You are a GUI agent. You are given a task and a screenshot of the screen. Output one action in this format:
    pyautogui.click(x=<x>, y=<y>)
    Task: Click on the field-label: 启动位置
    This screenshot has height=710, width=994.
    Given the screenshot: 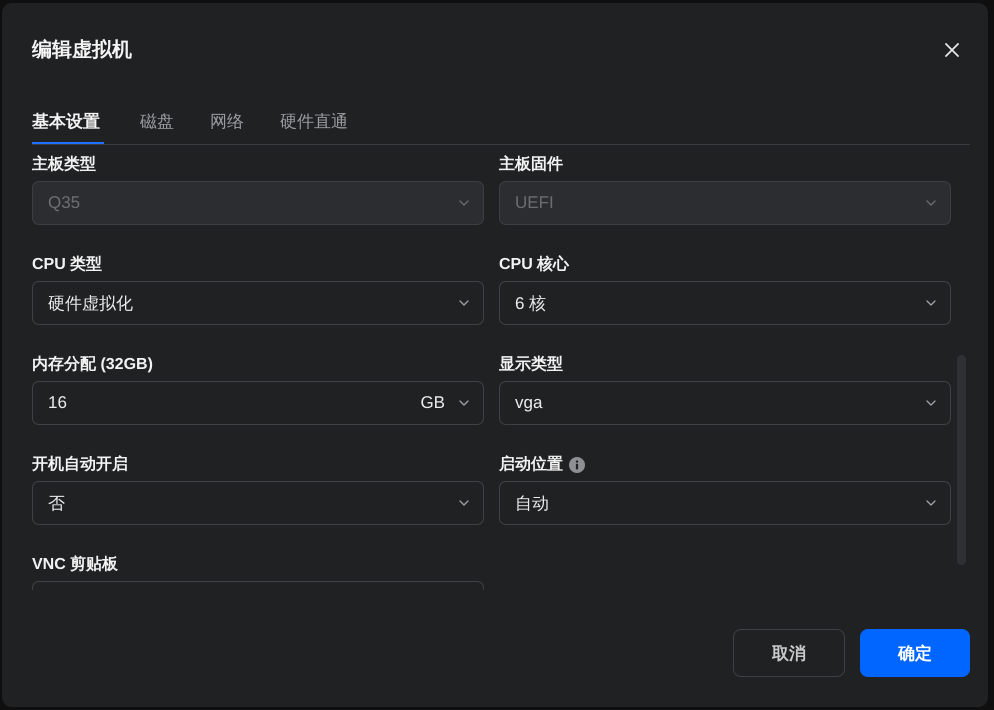 What is the action you would take?
    pyautogui.click(x=531, y=465)
    